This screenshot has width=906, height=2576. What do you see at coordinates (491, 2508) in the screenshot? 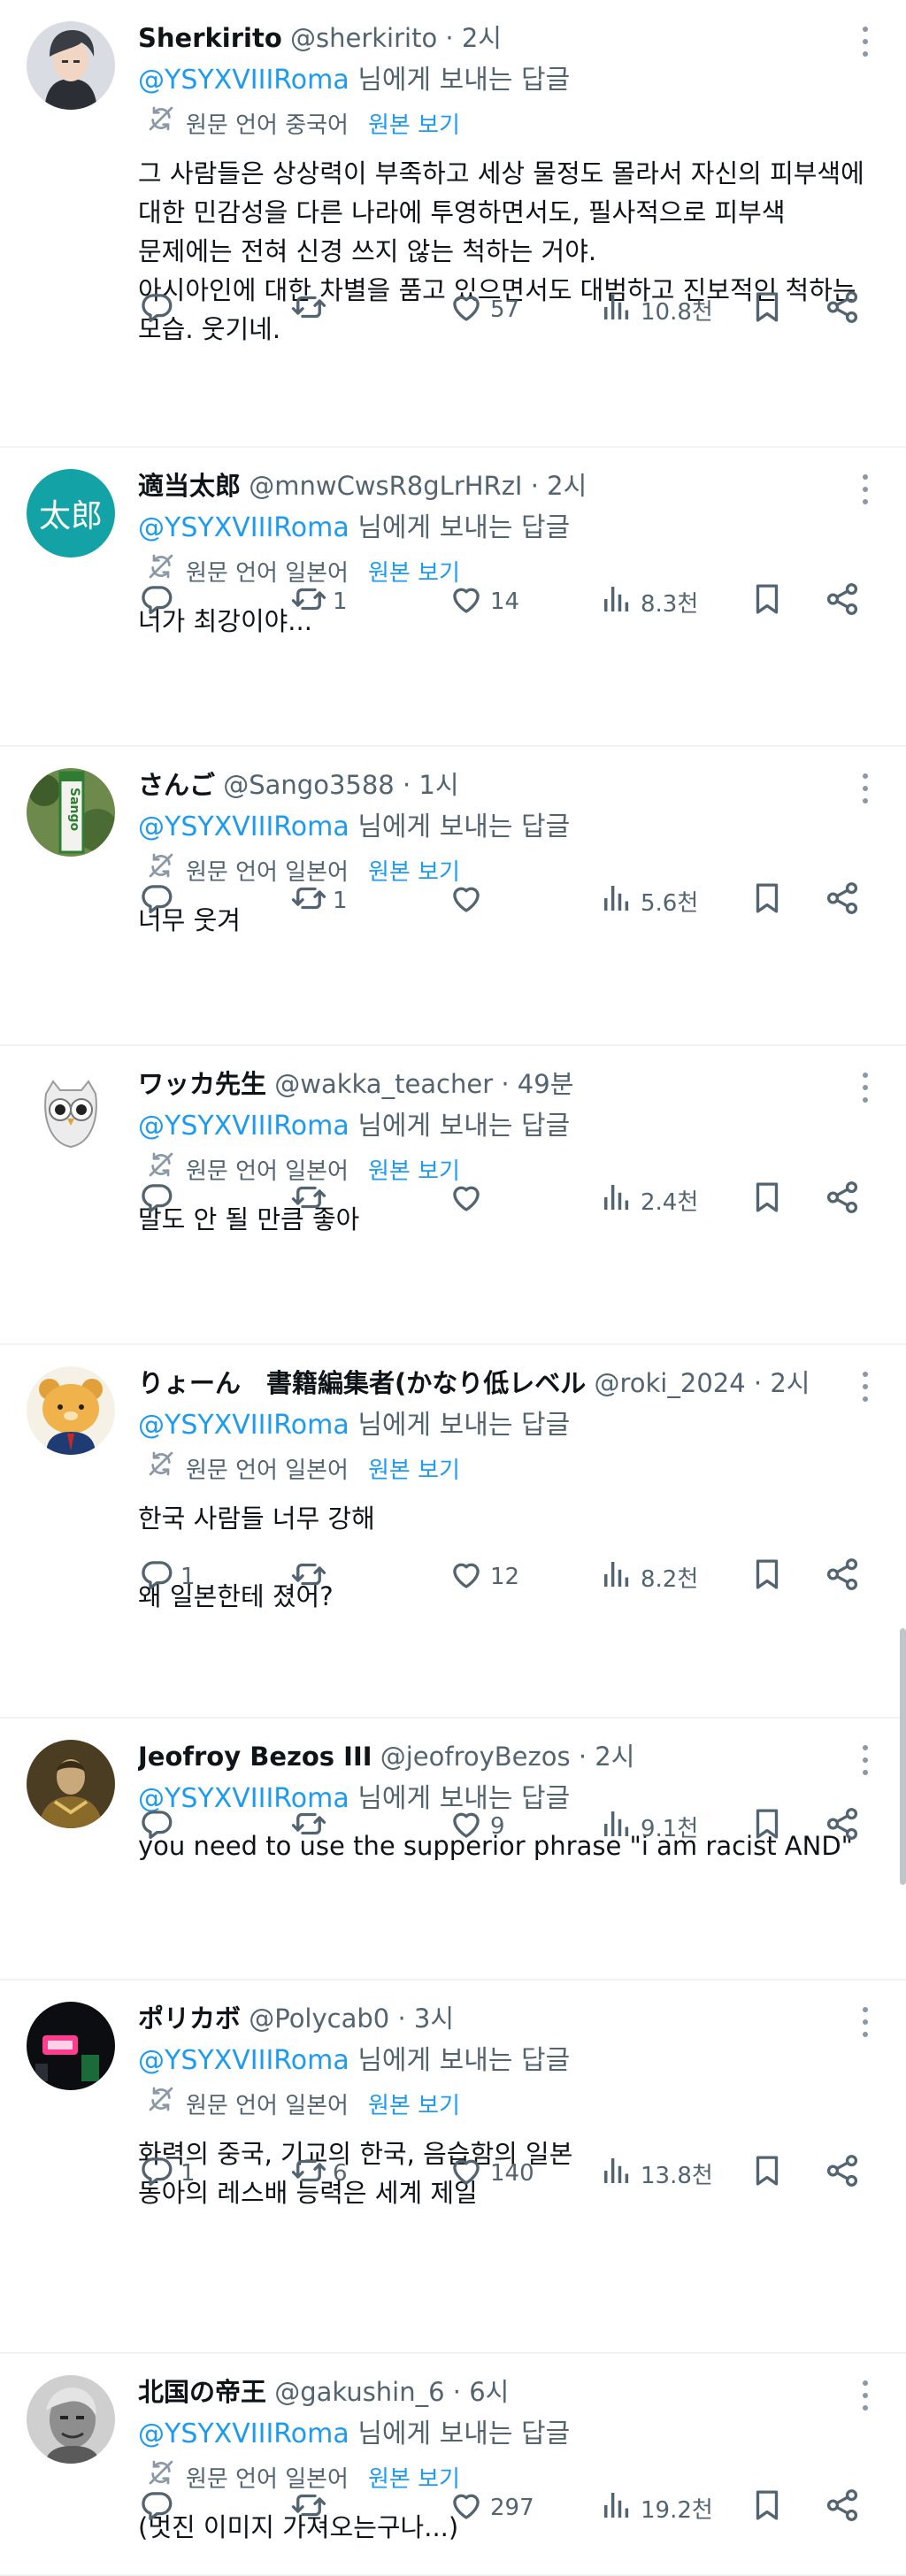
I see `like-button: 297` at bounding box center [491, 2508].